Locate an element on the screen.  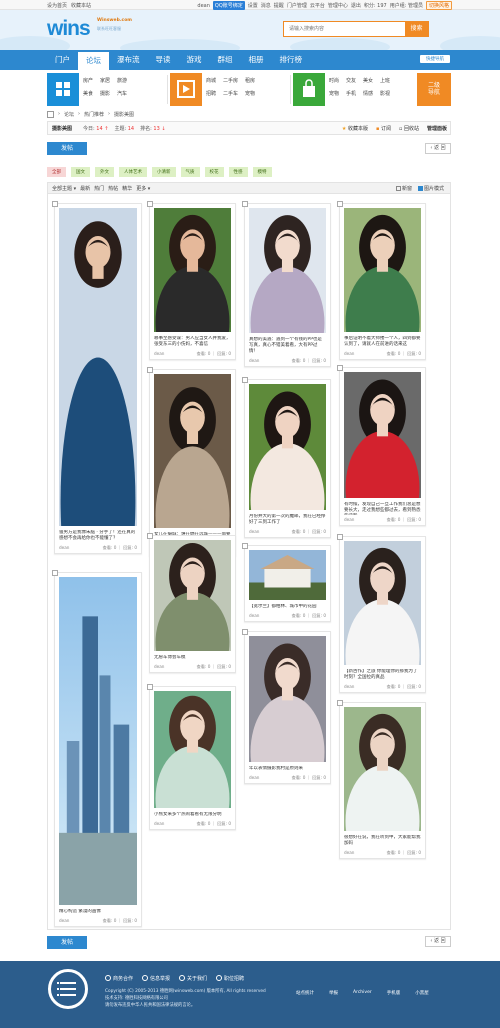
tag-item: 性感 is located at coordinates (238, 172).